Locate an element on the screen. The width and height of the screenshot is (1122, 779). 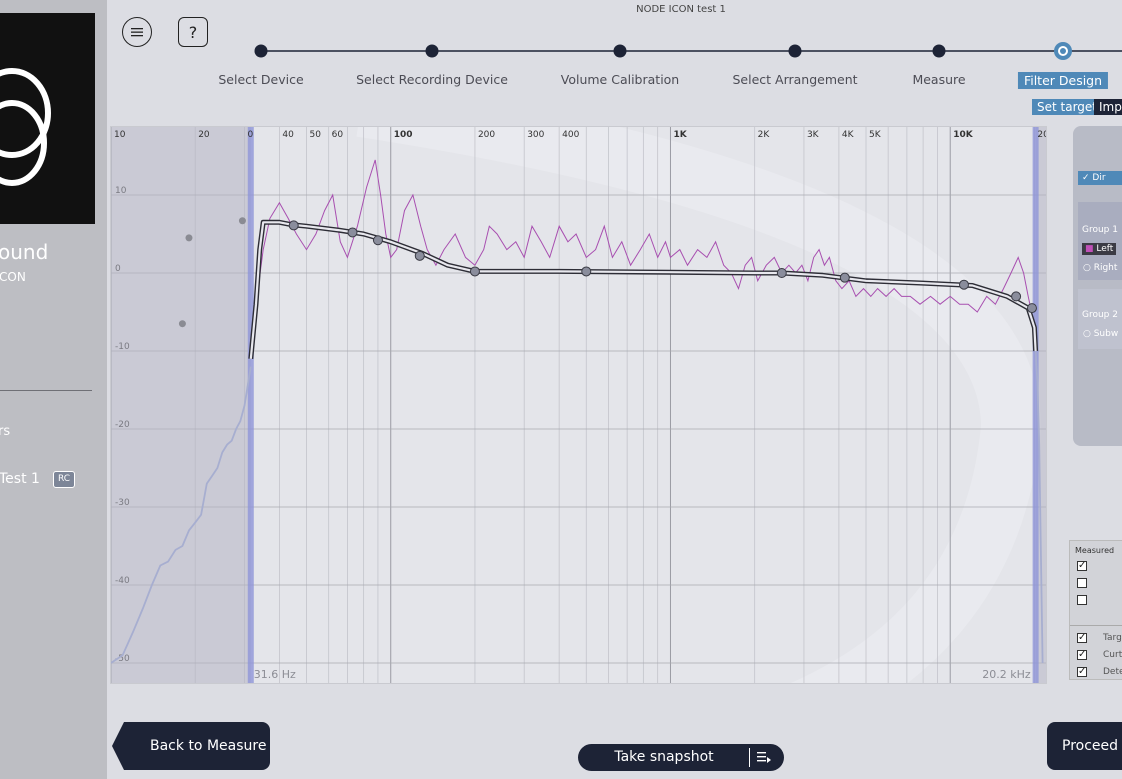
snapshot-label: Take snapshot is located at coordinates (664, 757).